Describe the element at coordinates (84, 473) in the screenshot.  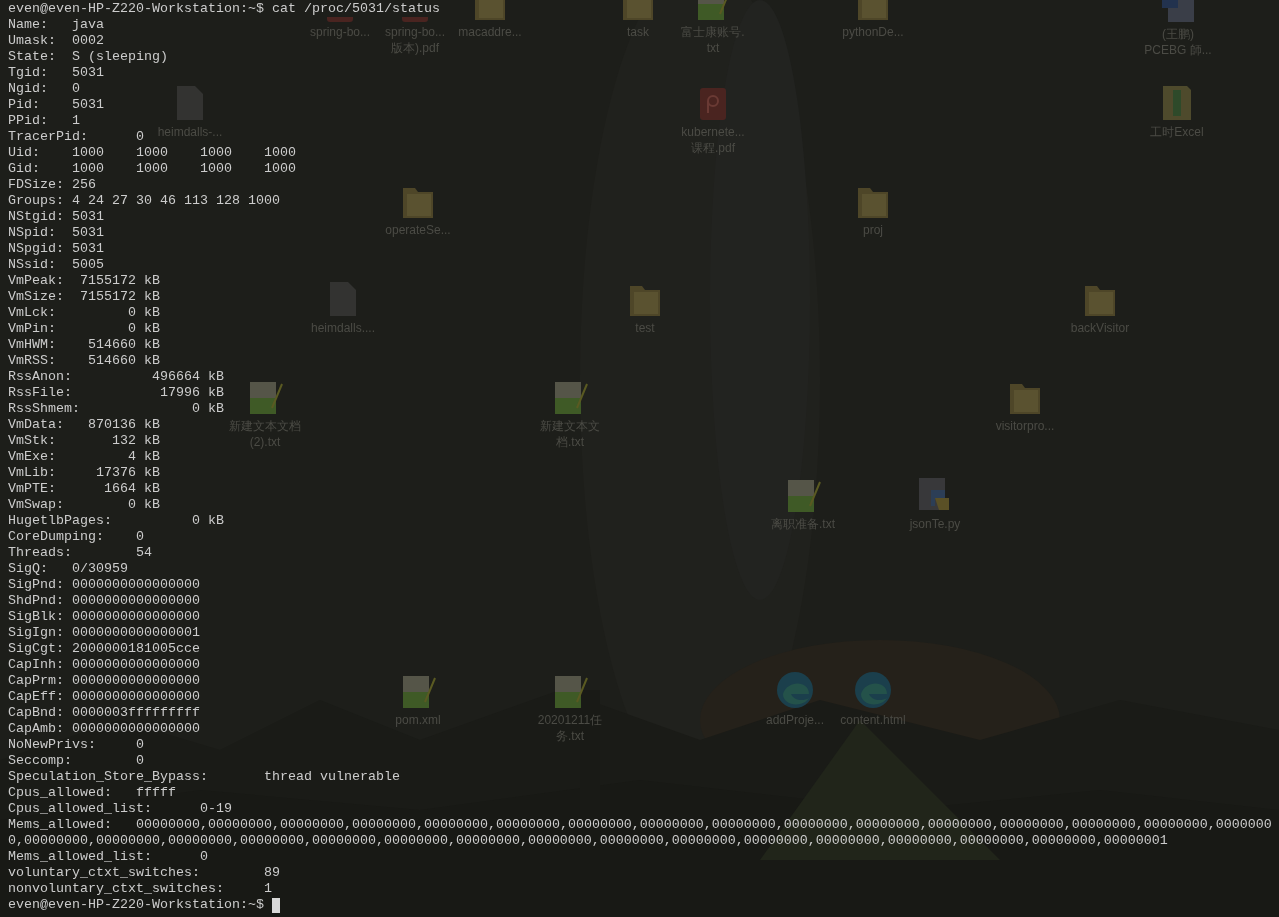
I see `output-line: VmLib: 17376 kB` at that location.